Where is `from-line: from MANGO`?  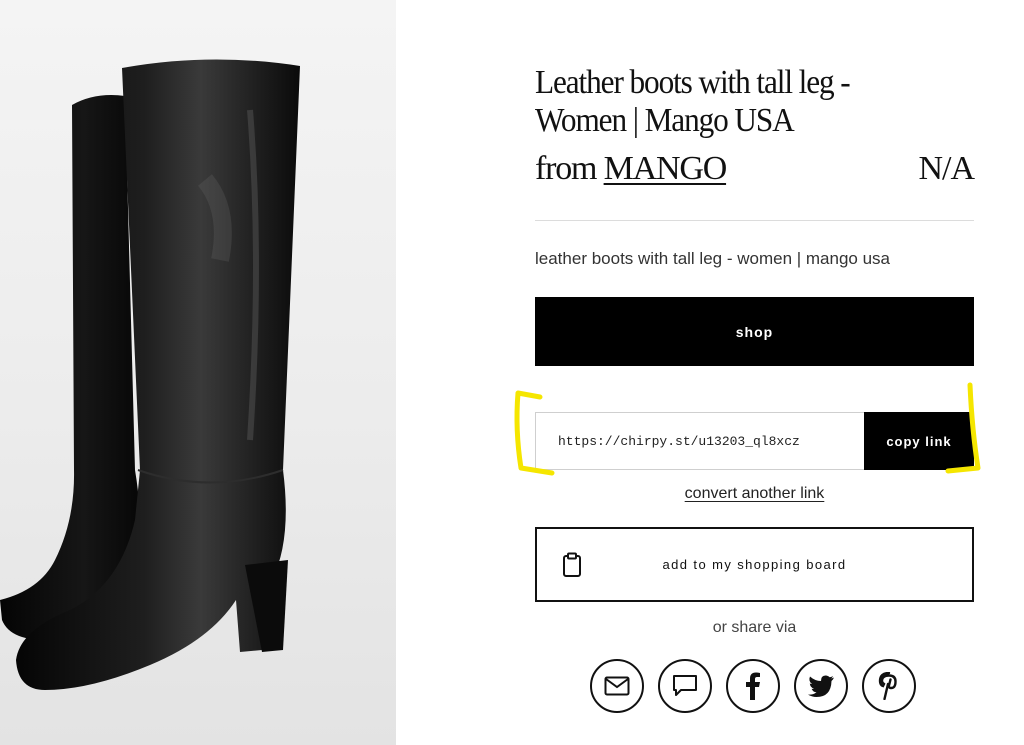 from-line: from MANGO is located at coordinates (631, 169).